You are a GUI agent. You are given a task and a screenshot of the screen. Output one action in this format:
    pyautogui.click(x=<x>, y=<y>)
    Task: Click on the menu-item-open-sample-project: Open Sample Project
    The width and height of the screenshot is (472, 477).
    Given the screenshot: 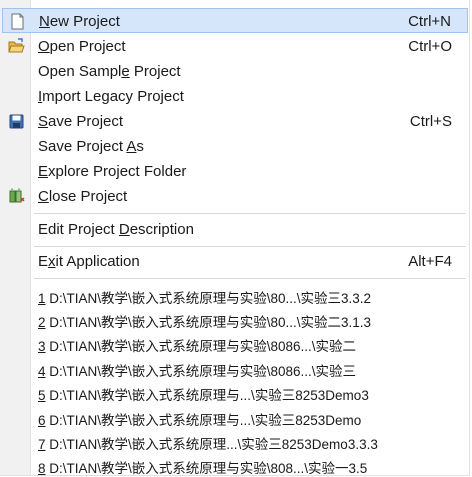 What is the action you would take?
    pyautogui.click(x=235, y=71)
    